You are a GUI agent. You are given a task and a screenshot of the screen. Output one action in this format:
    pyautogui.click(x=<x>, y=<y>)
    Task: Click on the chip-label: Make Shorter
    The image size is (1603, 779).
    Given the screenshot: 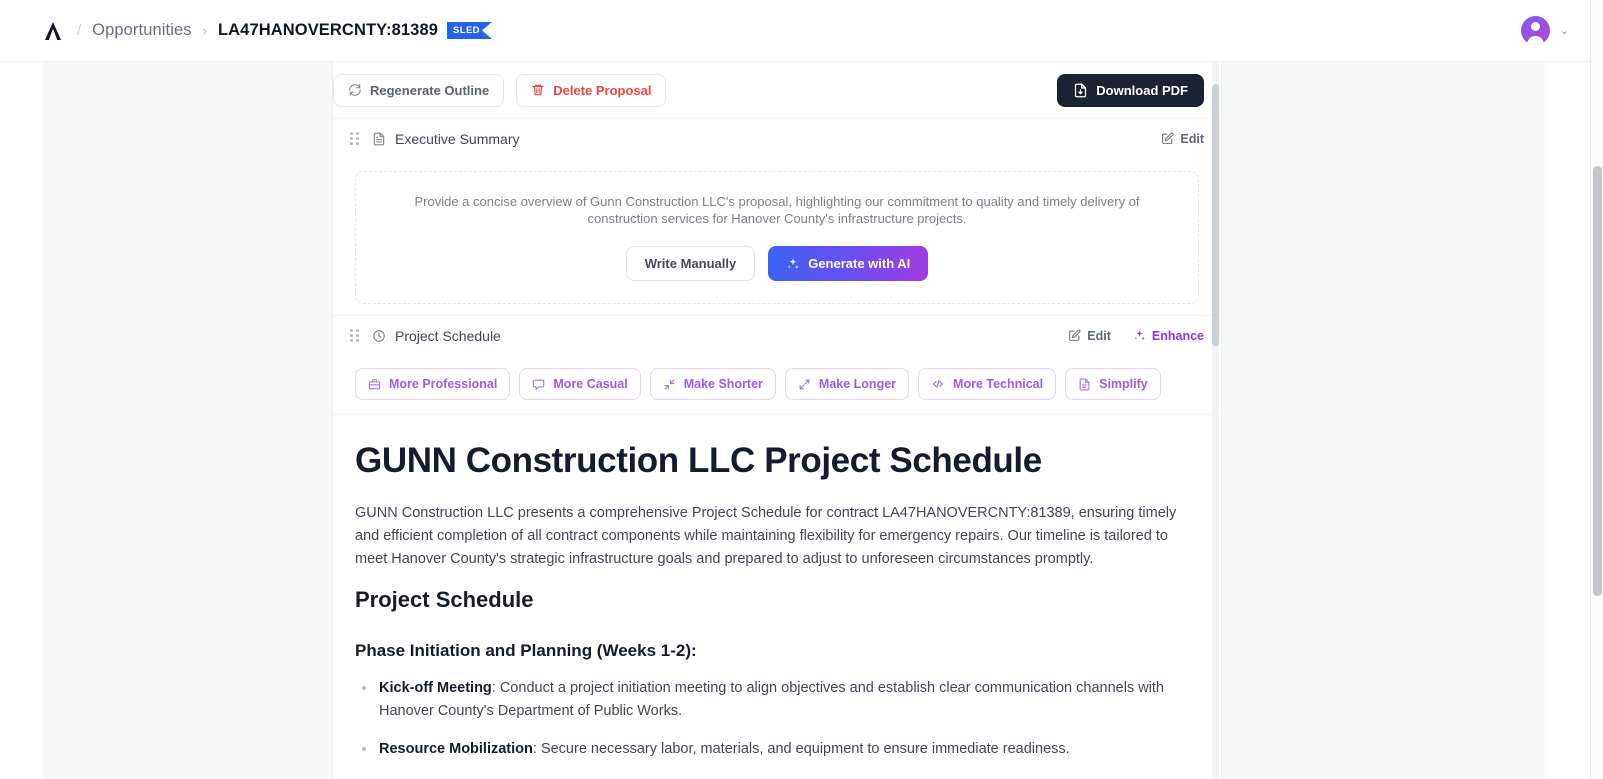 What is the action you would take?
    pyautogui.click(x=723, y=384)
    